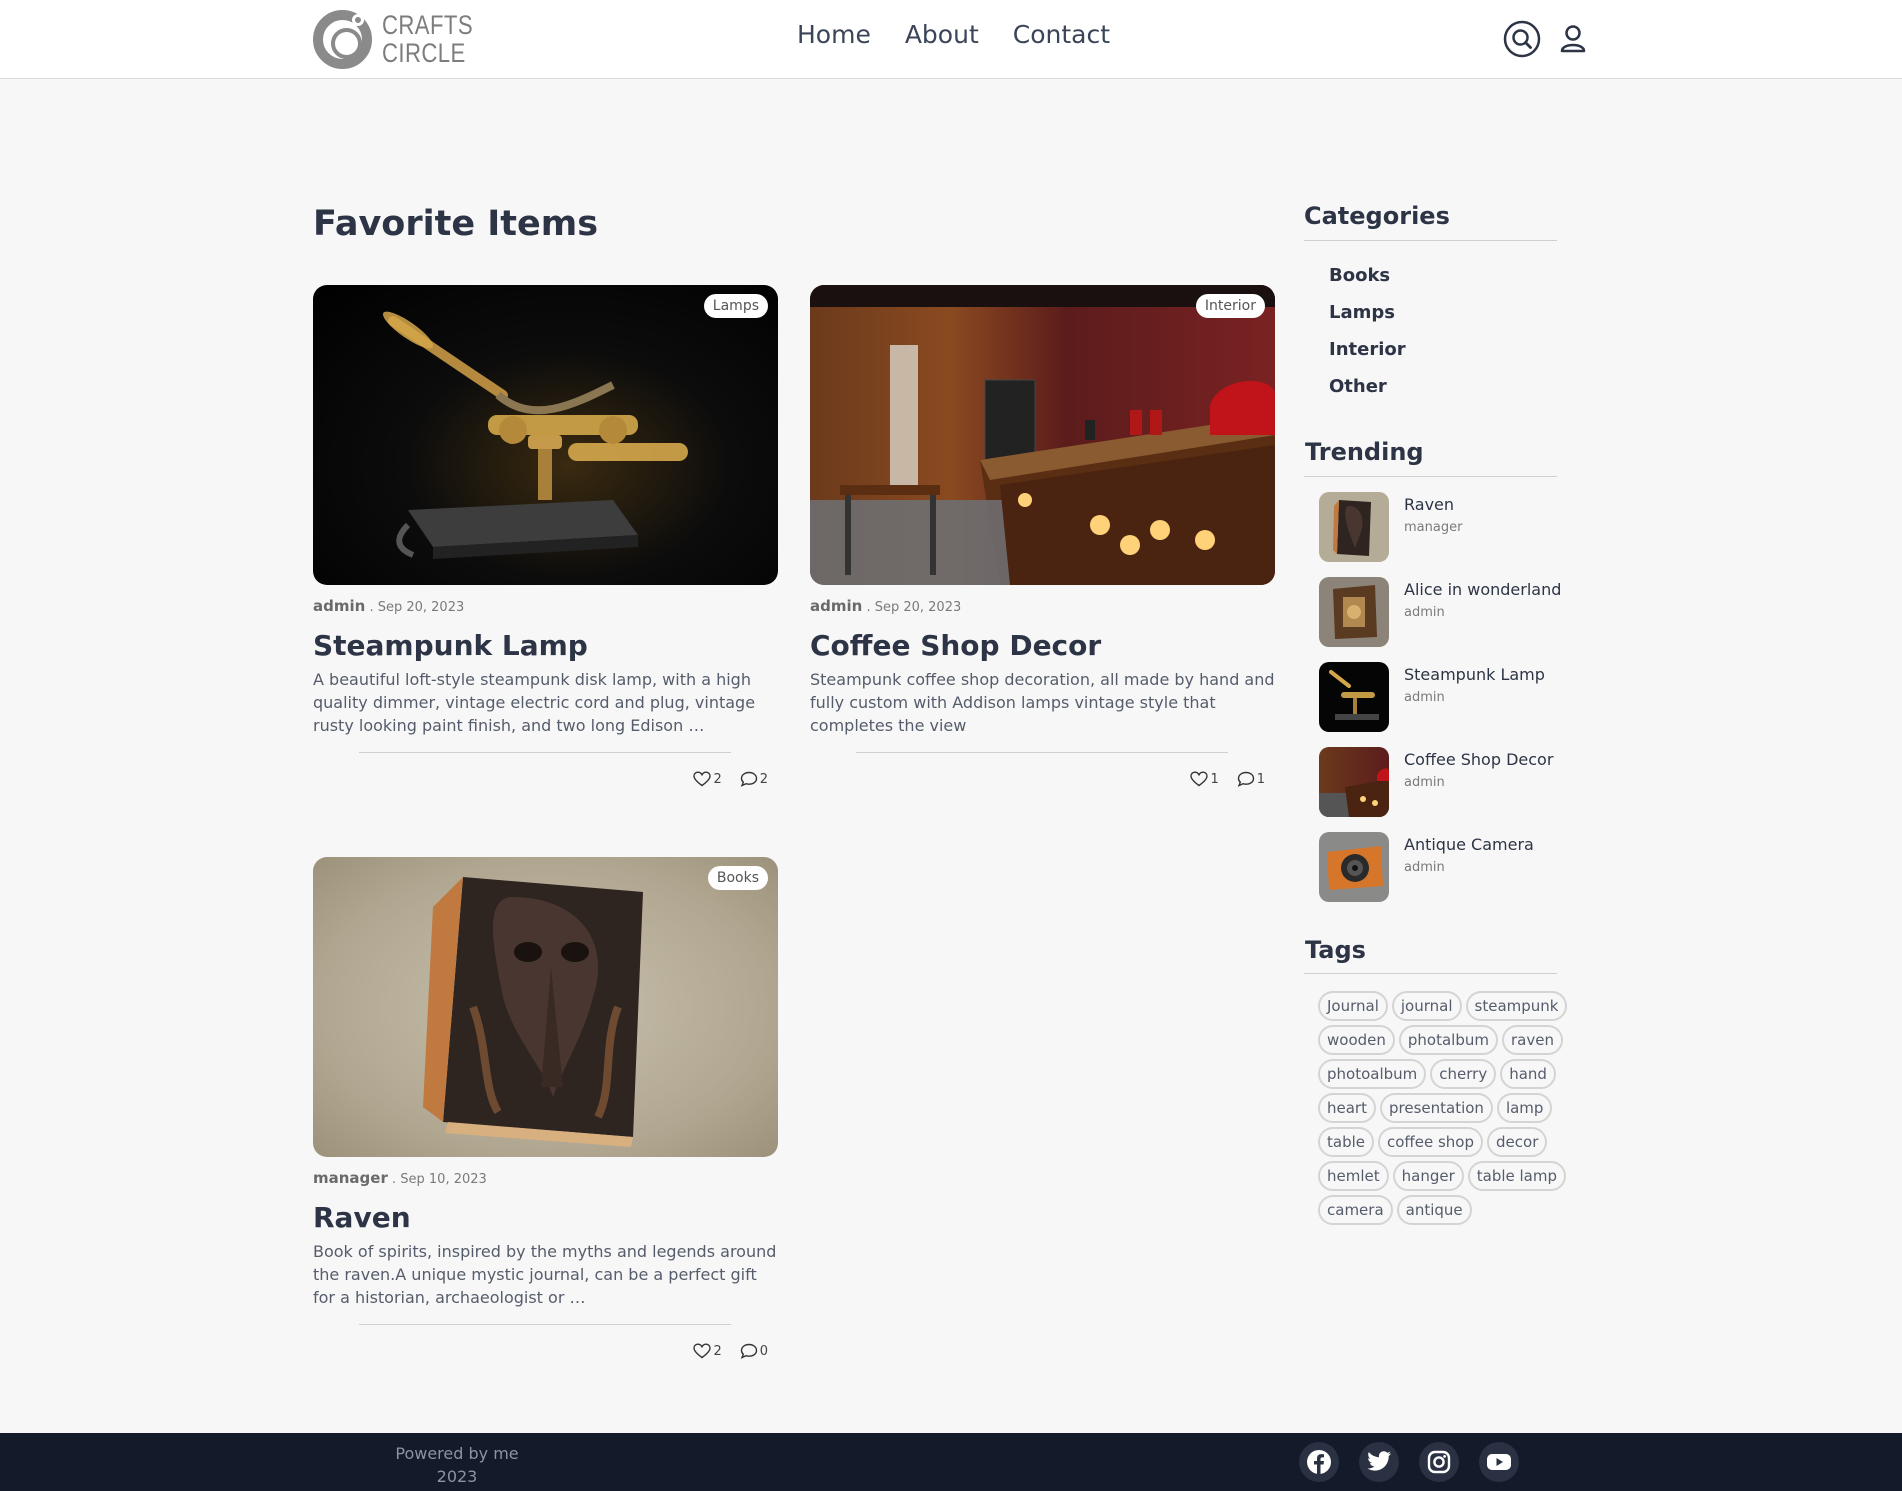 The width and height of the screenshot is (1902, 1491). Describe the element at coordinates (1474, 674) in the screenshot. I see `trending-title: Steampunk Lamp` at that location.